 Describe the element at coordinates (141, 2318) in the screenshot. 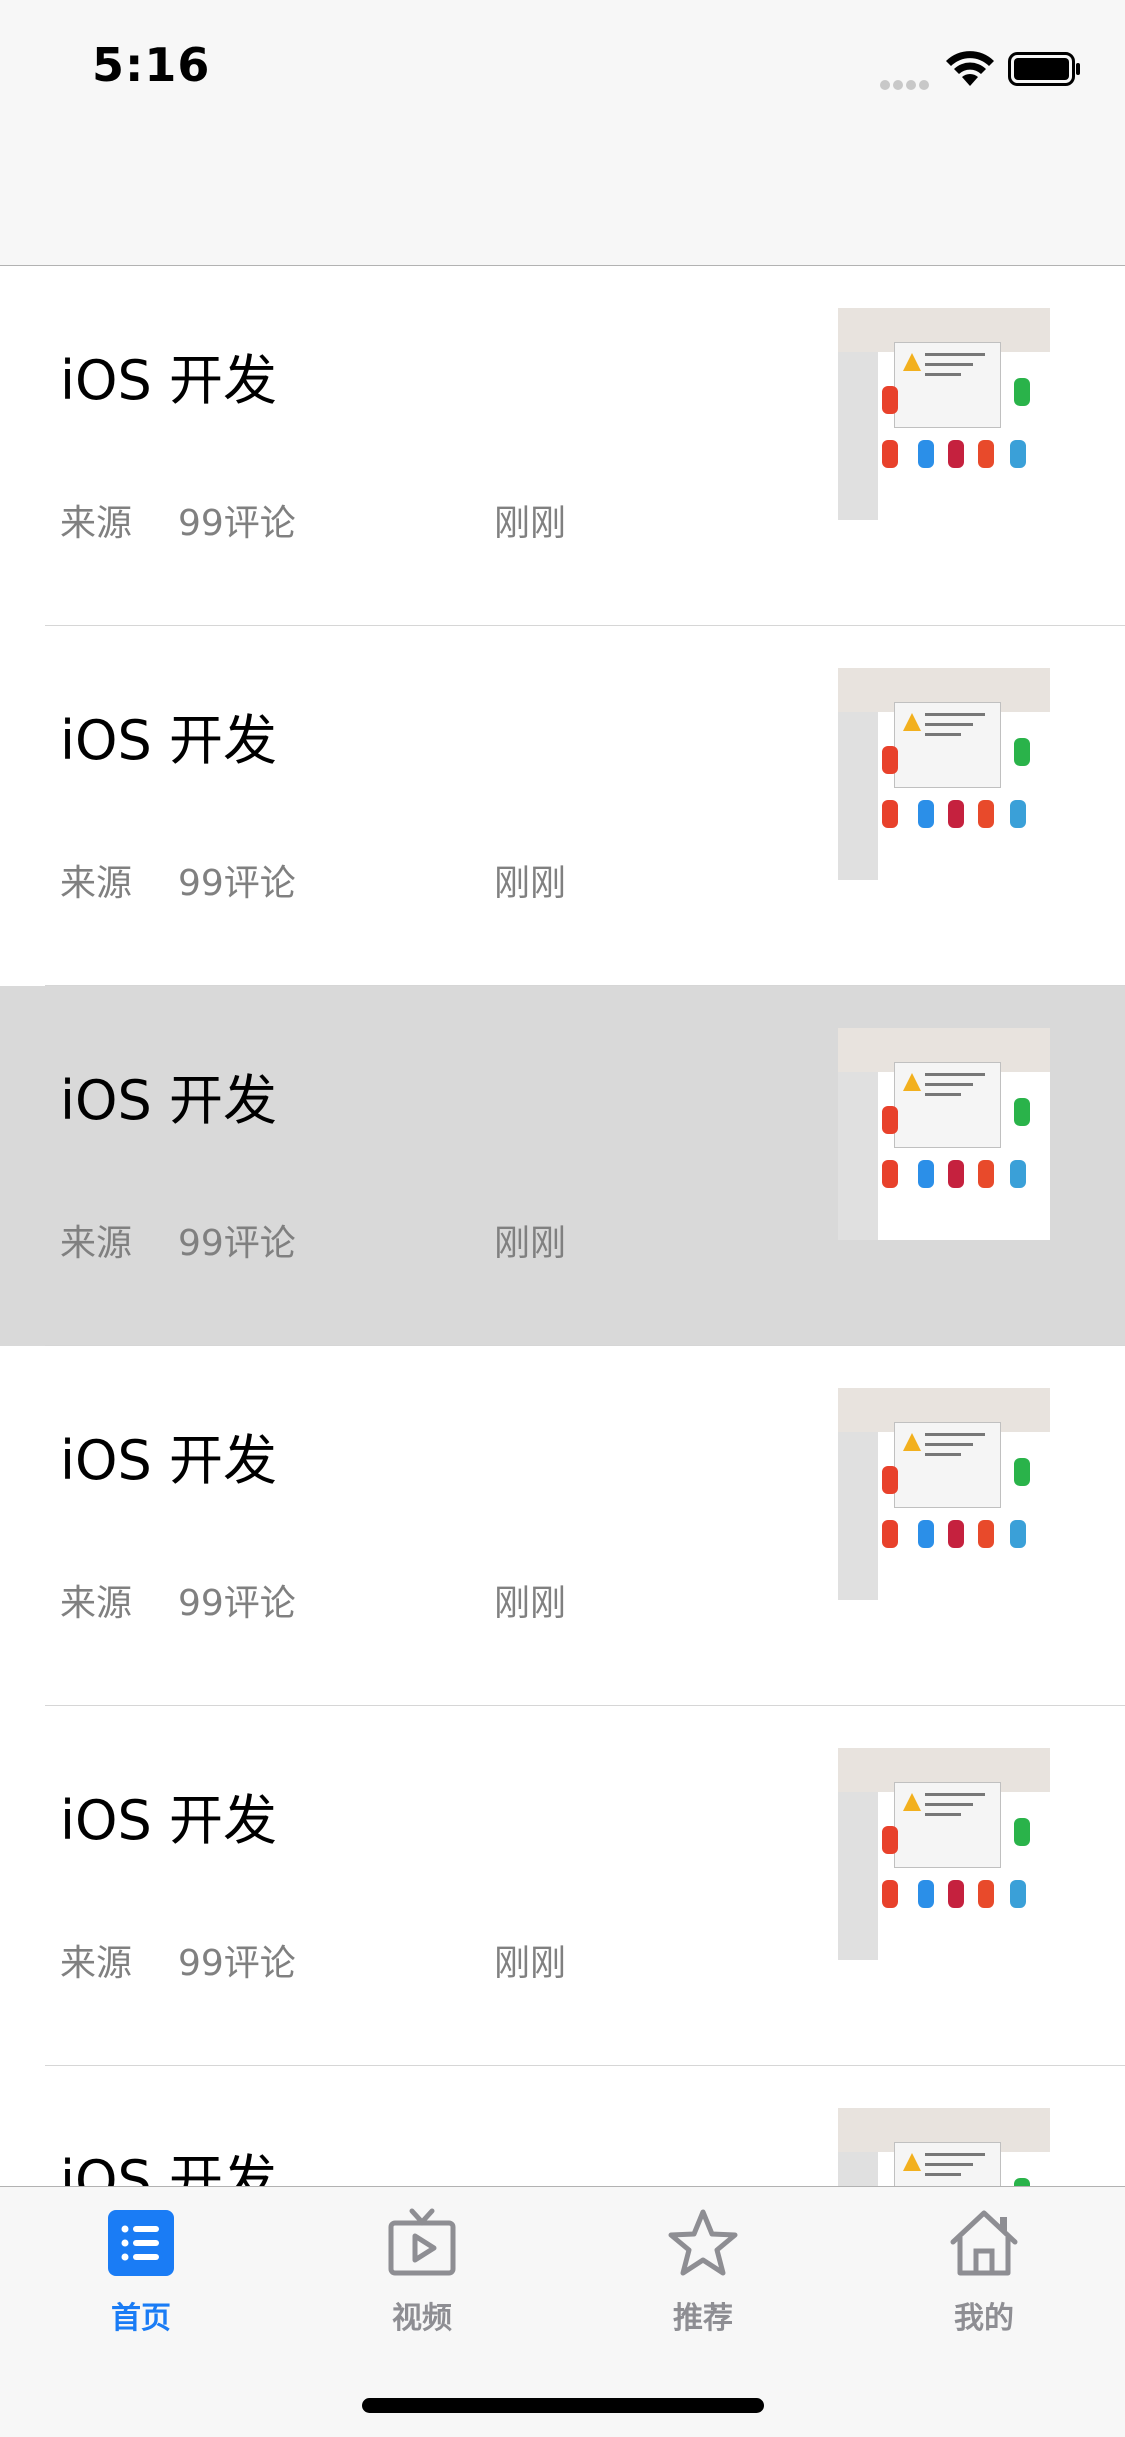

I see `tab-home-label: 首页` at that location.